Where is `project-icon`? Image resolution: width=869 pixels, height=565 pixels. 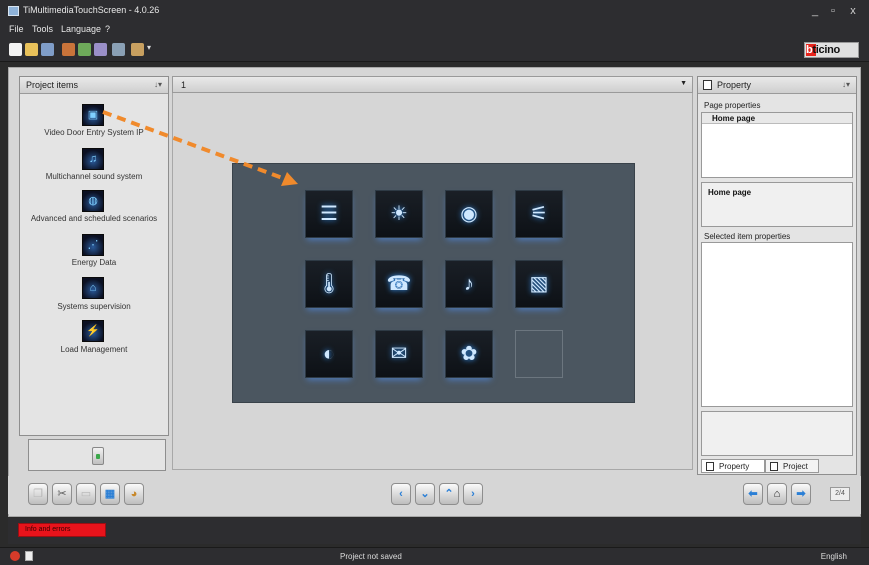
project-icon is located at coordinates (774, 466).